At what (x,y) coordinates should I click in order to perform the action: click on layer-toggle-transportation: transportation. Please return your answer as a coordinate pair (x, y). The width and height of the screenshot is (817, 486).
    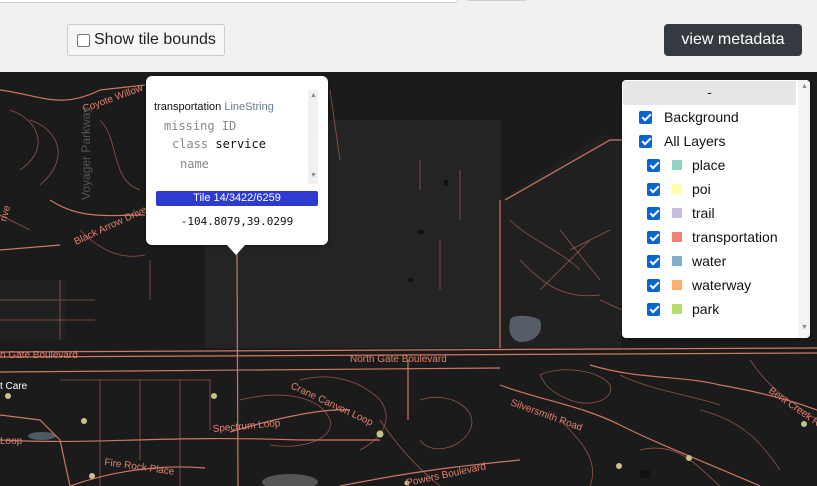
    Looking at the image, I should click on (712, 237).